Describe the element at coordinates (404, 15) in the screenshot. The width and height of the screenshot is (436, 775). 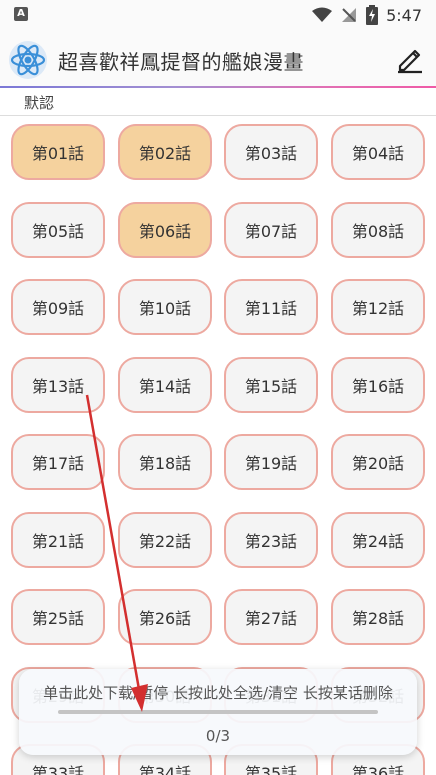
I see `status-time: 5:47` at that location.